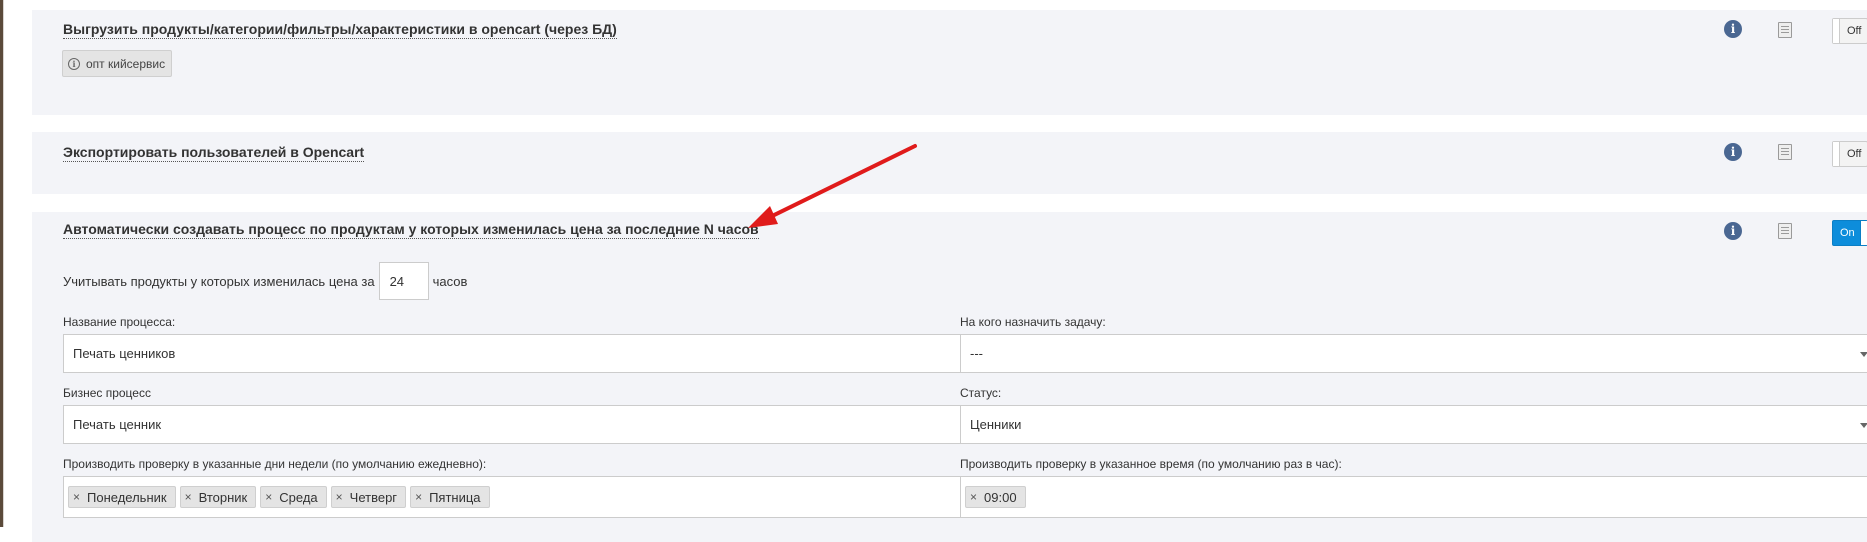  I want to click on day-chip: × Вторник, so click(218, 497).